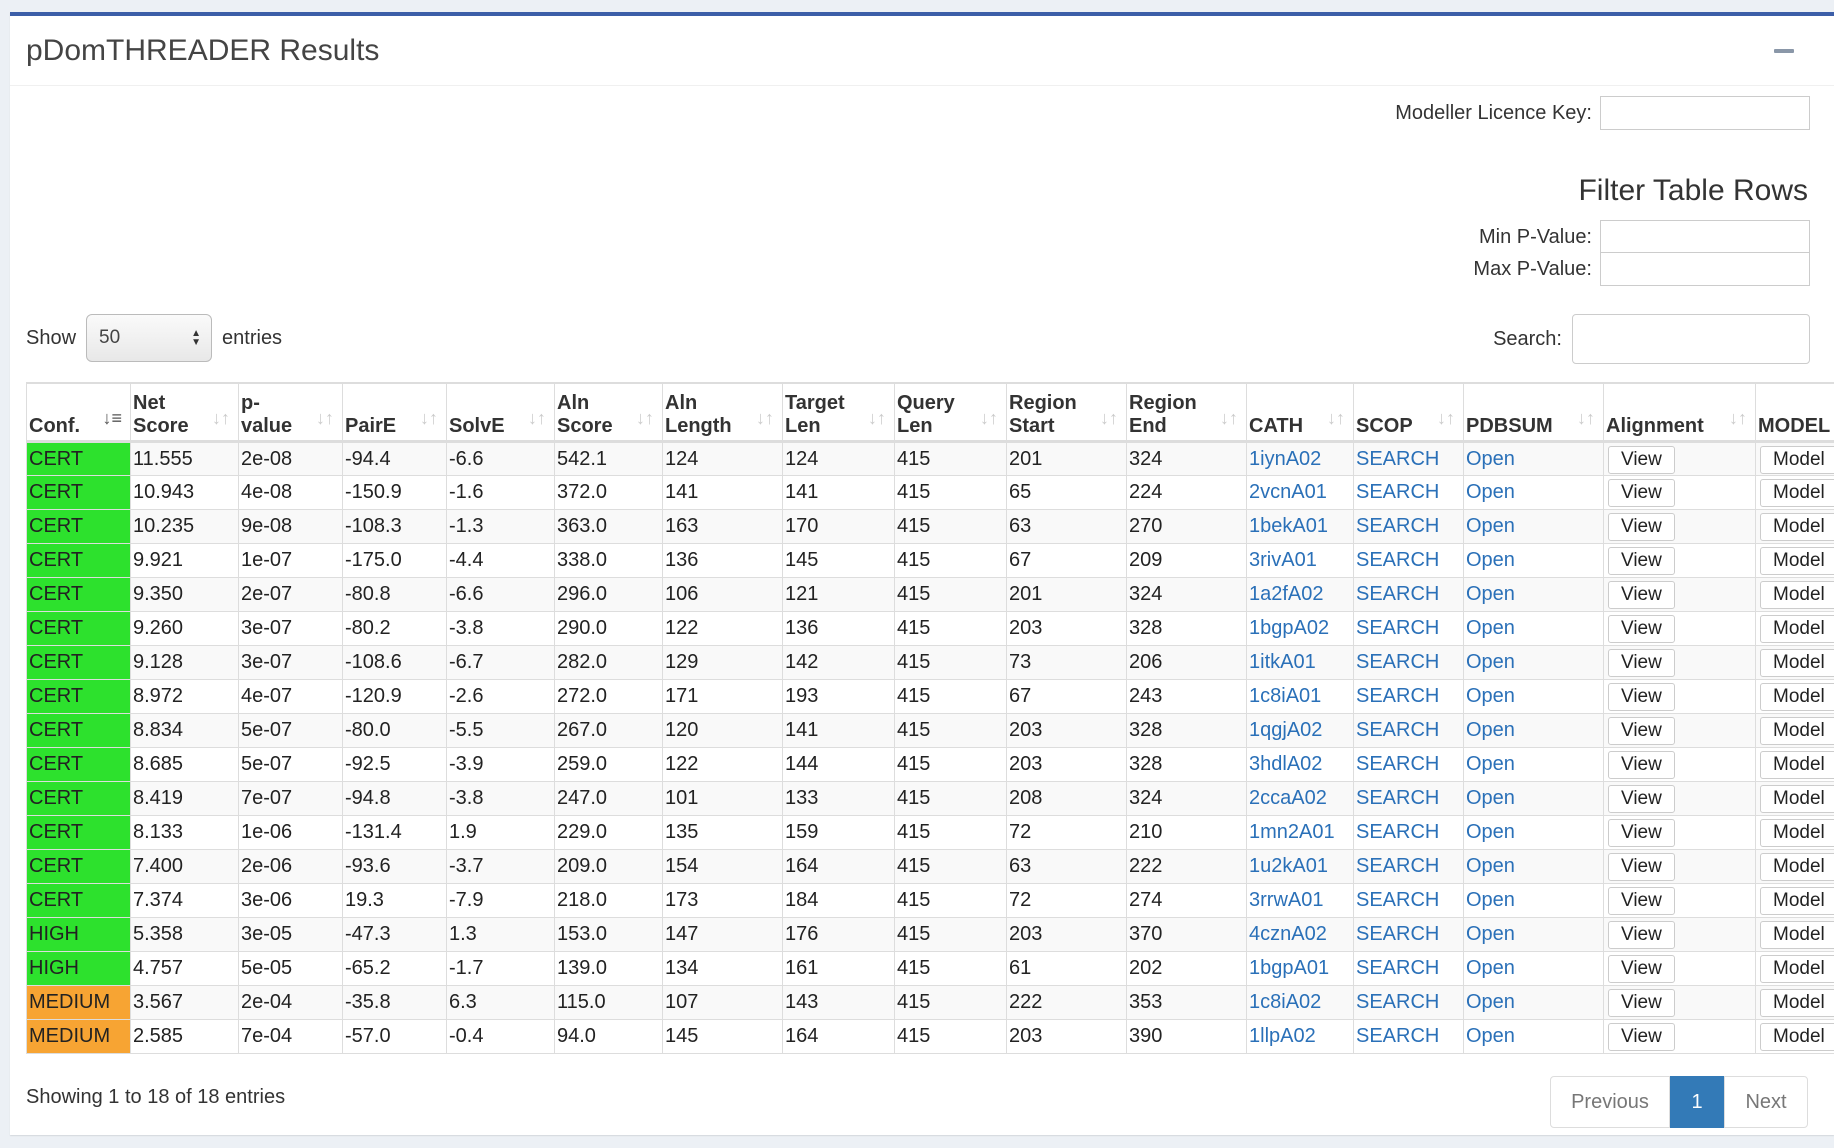 The image size is (1834, 1148). Describe the element at coordinates (184, 412) in the screenshot. I see `column-header-1: Net Score ↓↑` at that location.